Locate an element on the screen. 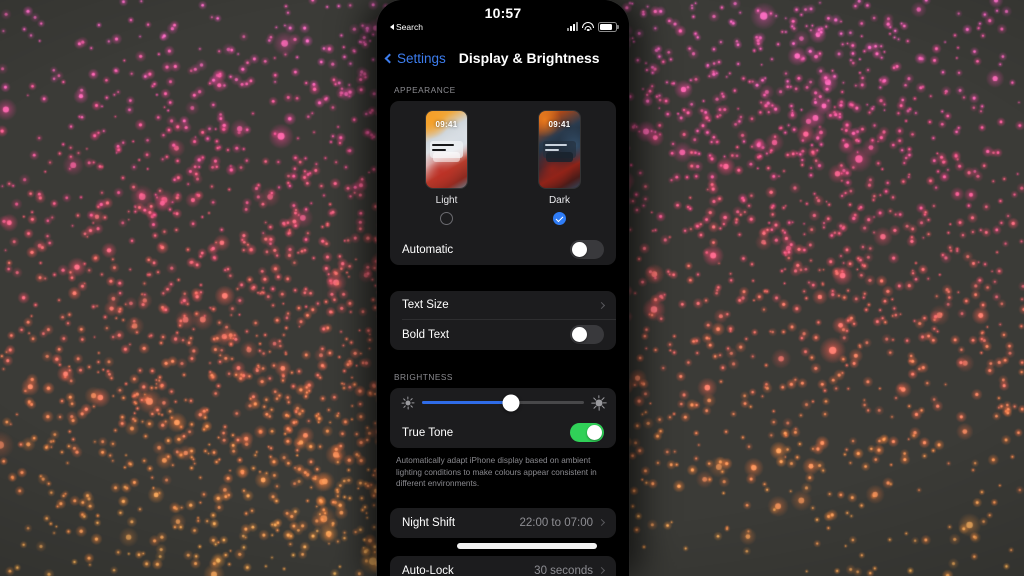  light-mode-radio is located at coordinates (446, 218).